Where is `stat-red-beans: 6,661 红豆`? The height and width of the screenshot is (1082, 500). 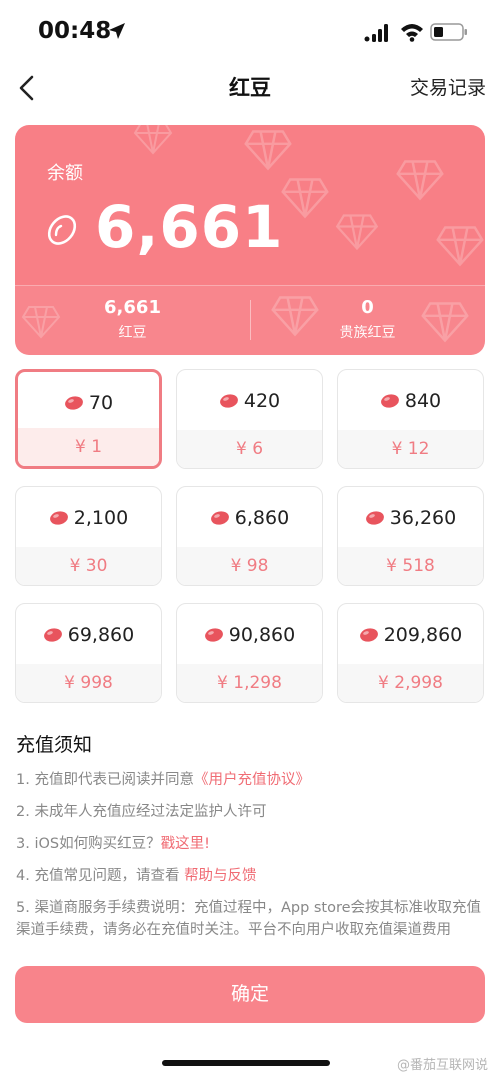 stat-red-beans: 6,661 红豆 is located at coordinates (132, 319).